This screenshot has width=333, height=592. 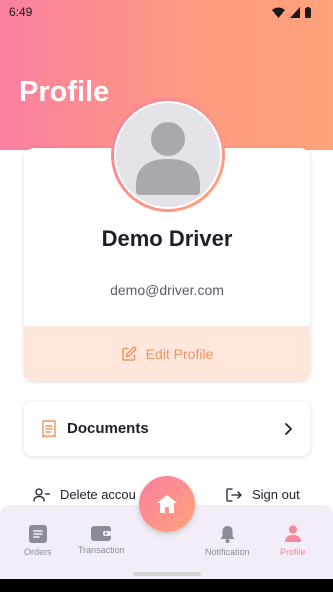 I want to click on sign-out-button: Sign out, so click(x=263, y=494).